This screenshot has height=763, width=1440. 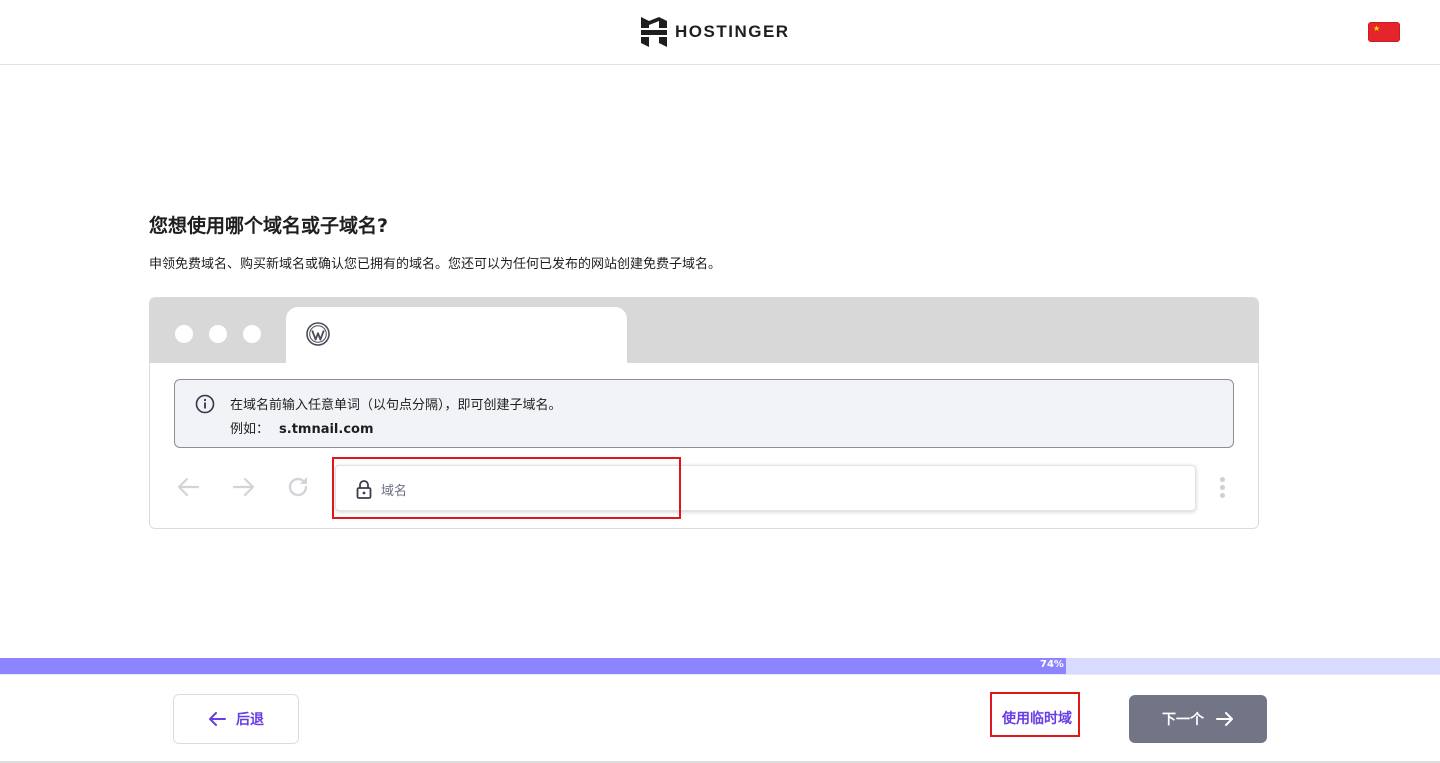 I want to click on progress-bar: 74%, so click(x=720, y=666).